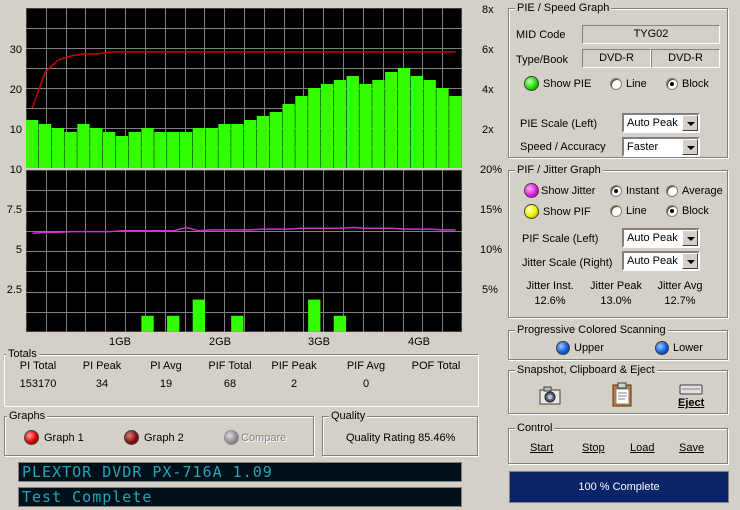 The image size is (740, 510). Describe the element at coordinates (15, 170) in the screenshot. I see `y-tick-left: 10` at that location.